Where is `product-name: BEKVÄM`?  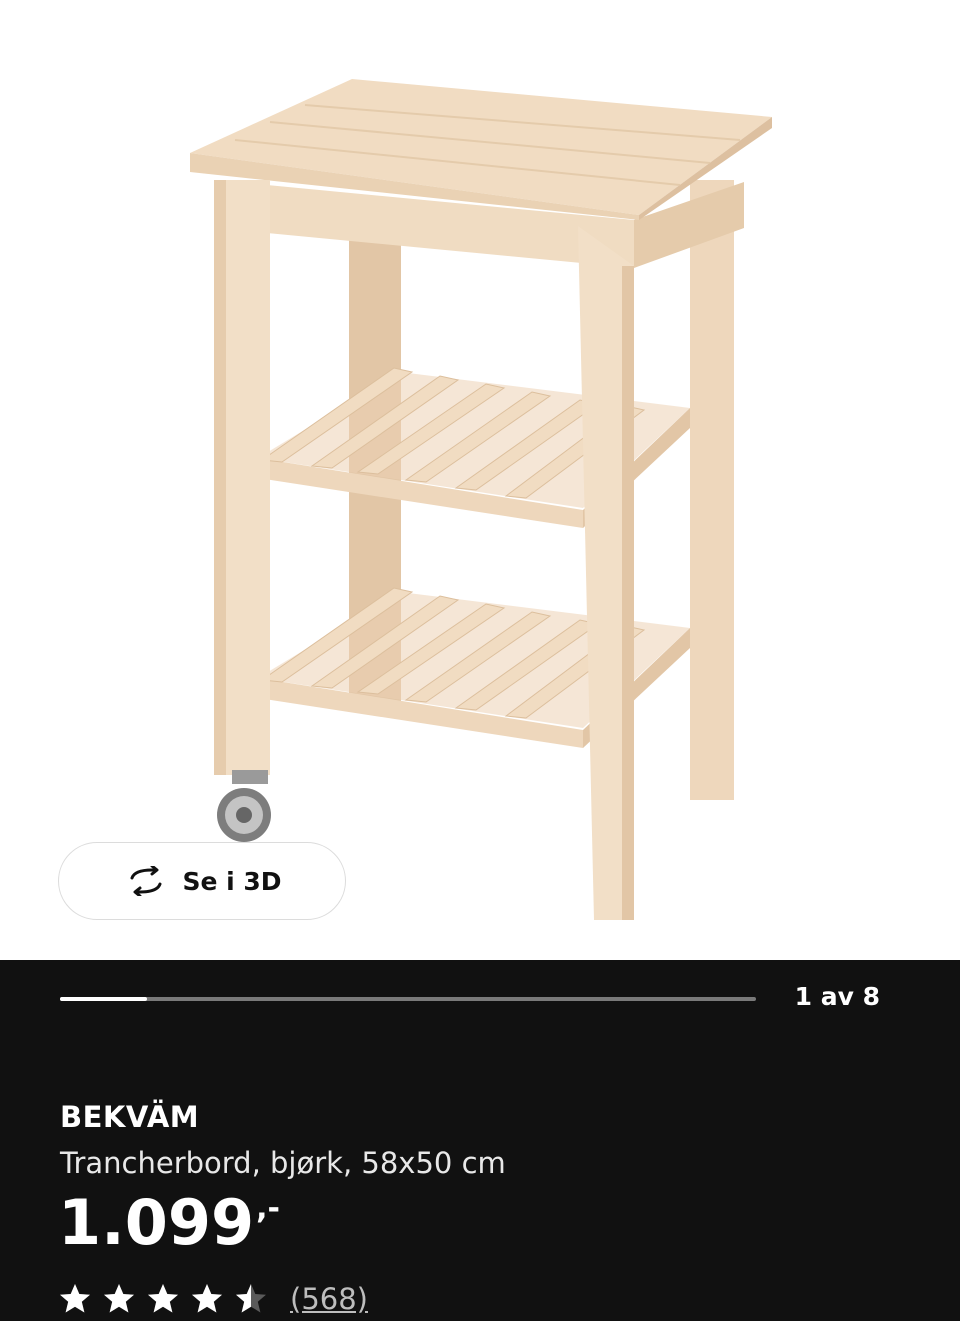
product-name: BEKVÄM is located at coordinates (130, 1117).